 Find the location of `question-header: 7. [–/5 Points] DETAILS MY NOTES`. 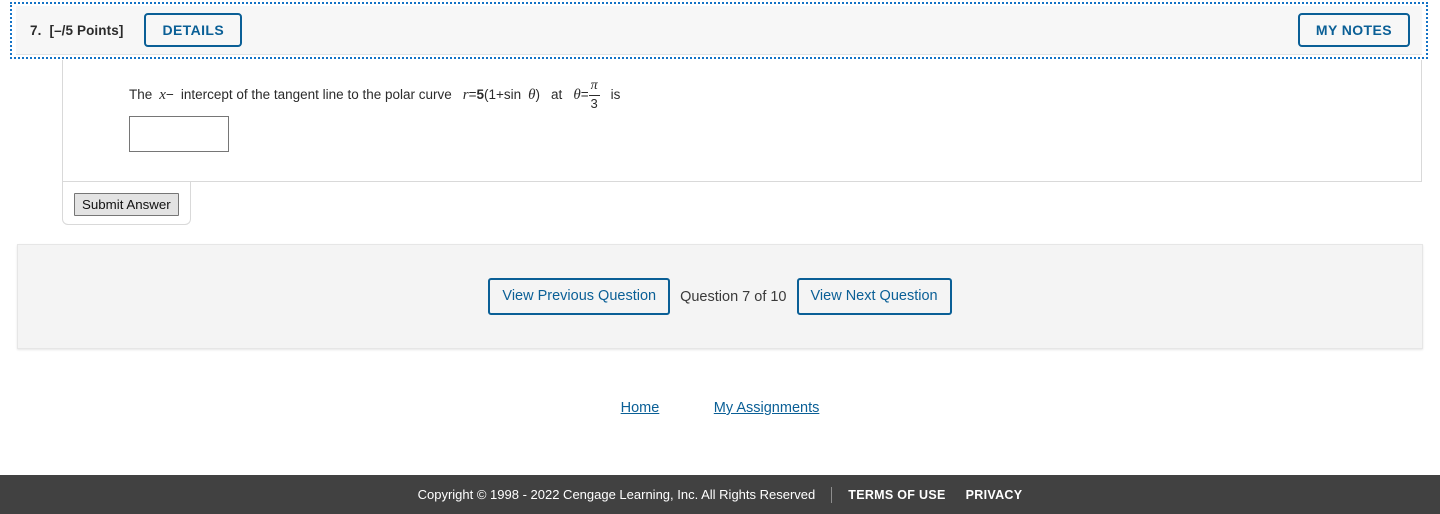

question-header: 7. [–/5 Points] DETAILS MY NOTES is located at coordinates (719, 30).